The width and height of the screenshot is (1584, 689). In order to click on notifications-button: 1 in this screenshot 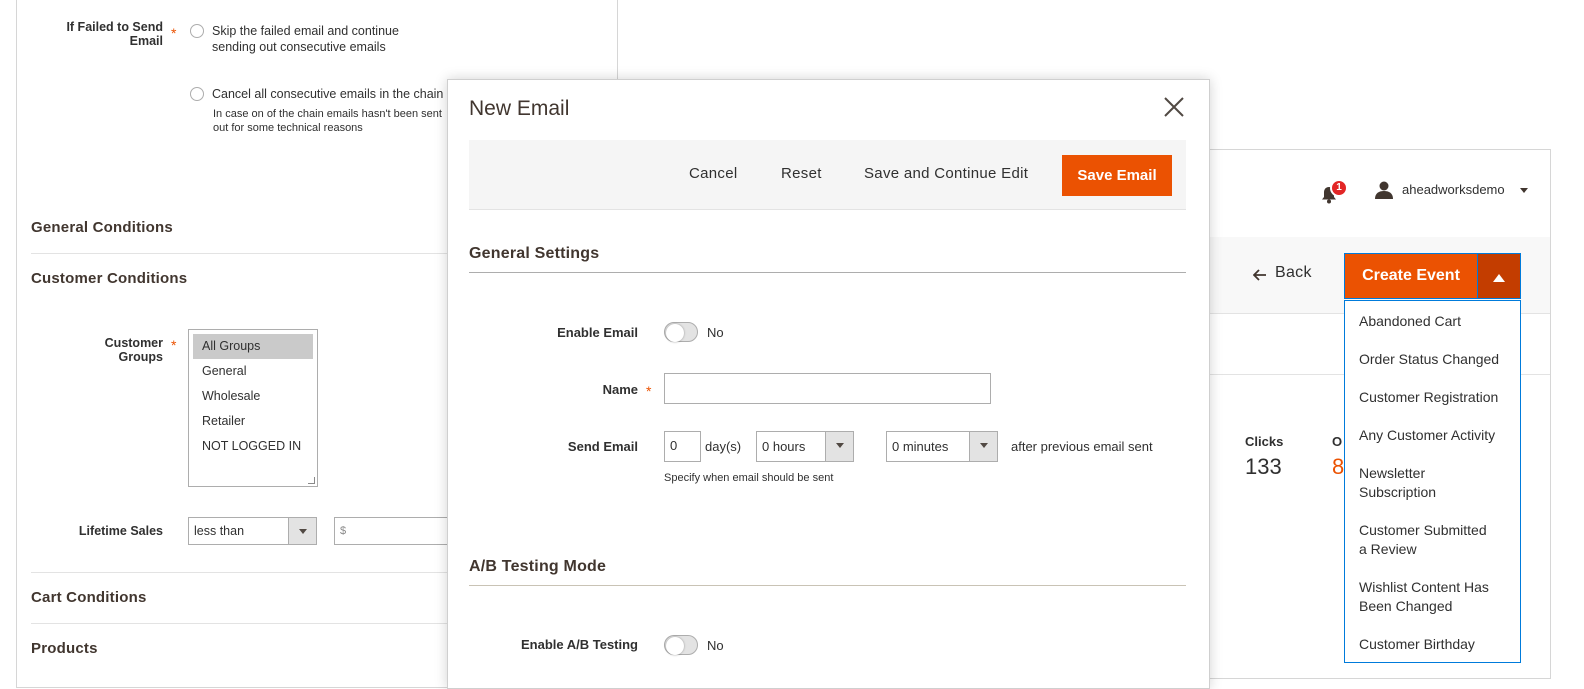, I will do `click(1334, 192)`.